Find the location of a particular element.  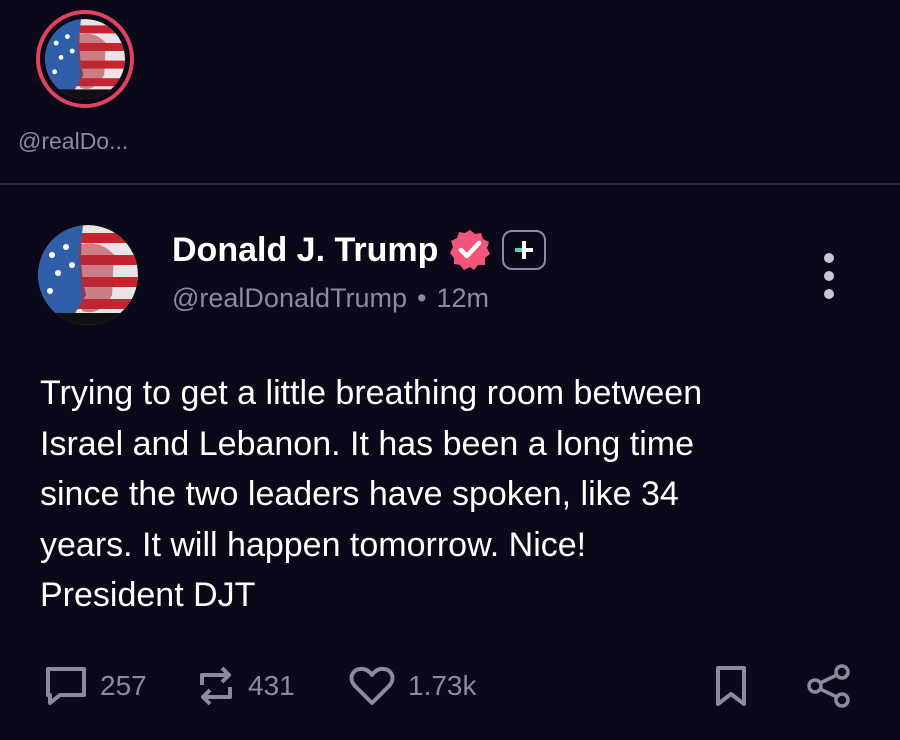

author-name: Donald J. Trump is located at coordinates (305, 250).